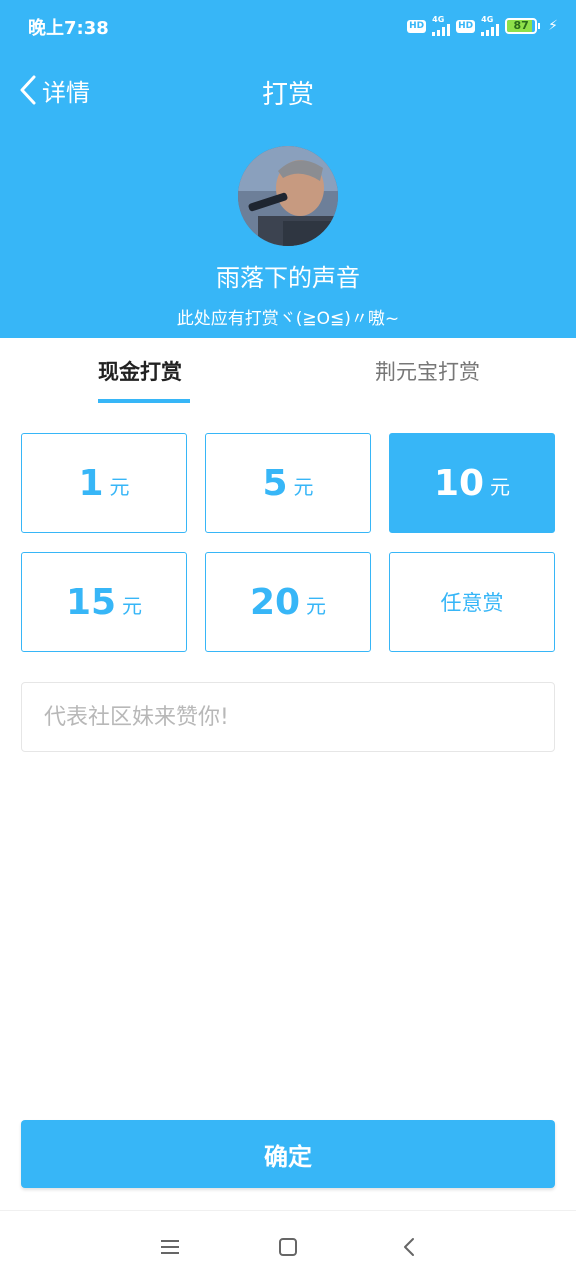 The width and height of the screenshot is (576, 1280). Describe the element at coordinates (170, 1247) in the screenshot. I see `menu-icon` at that location.